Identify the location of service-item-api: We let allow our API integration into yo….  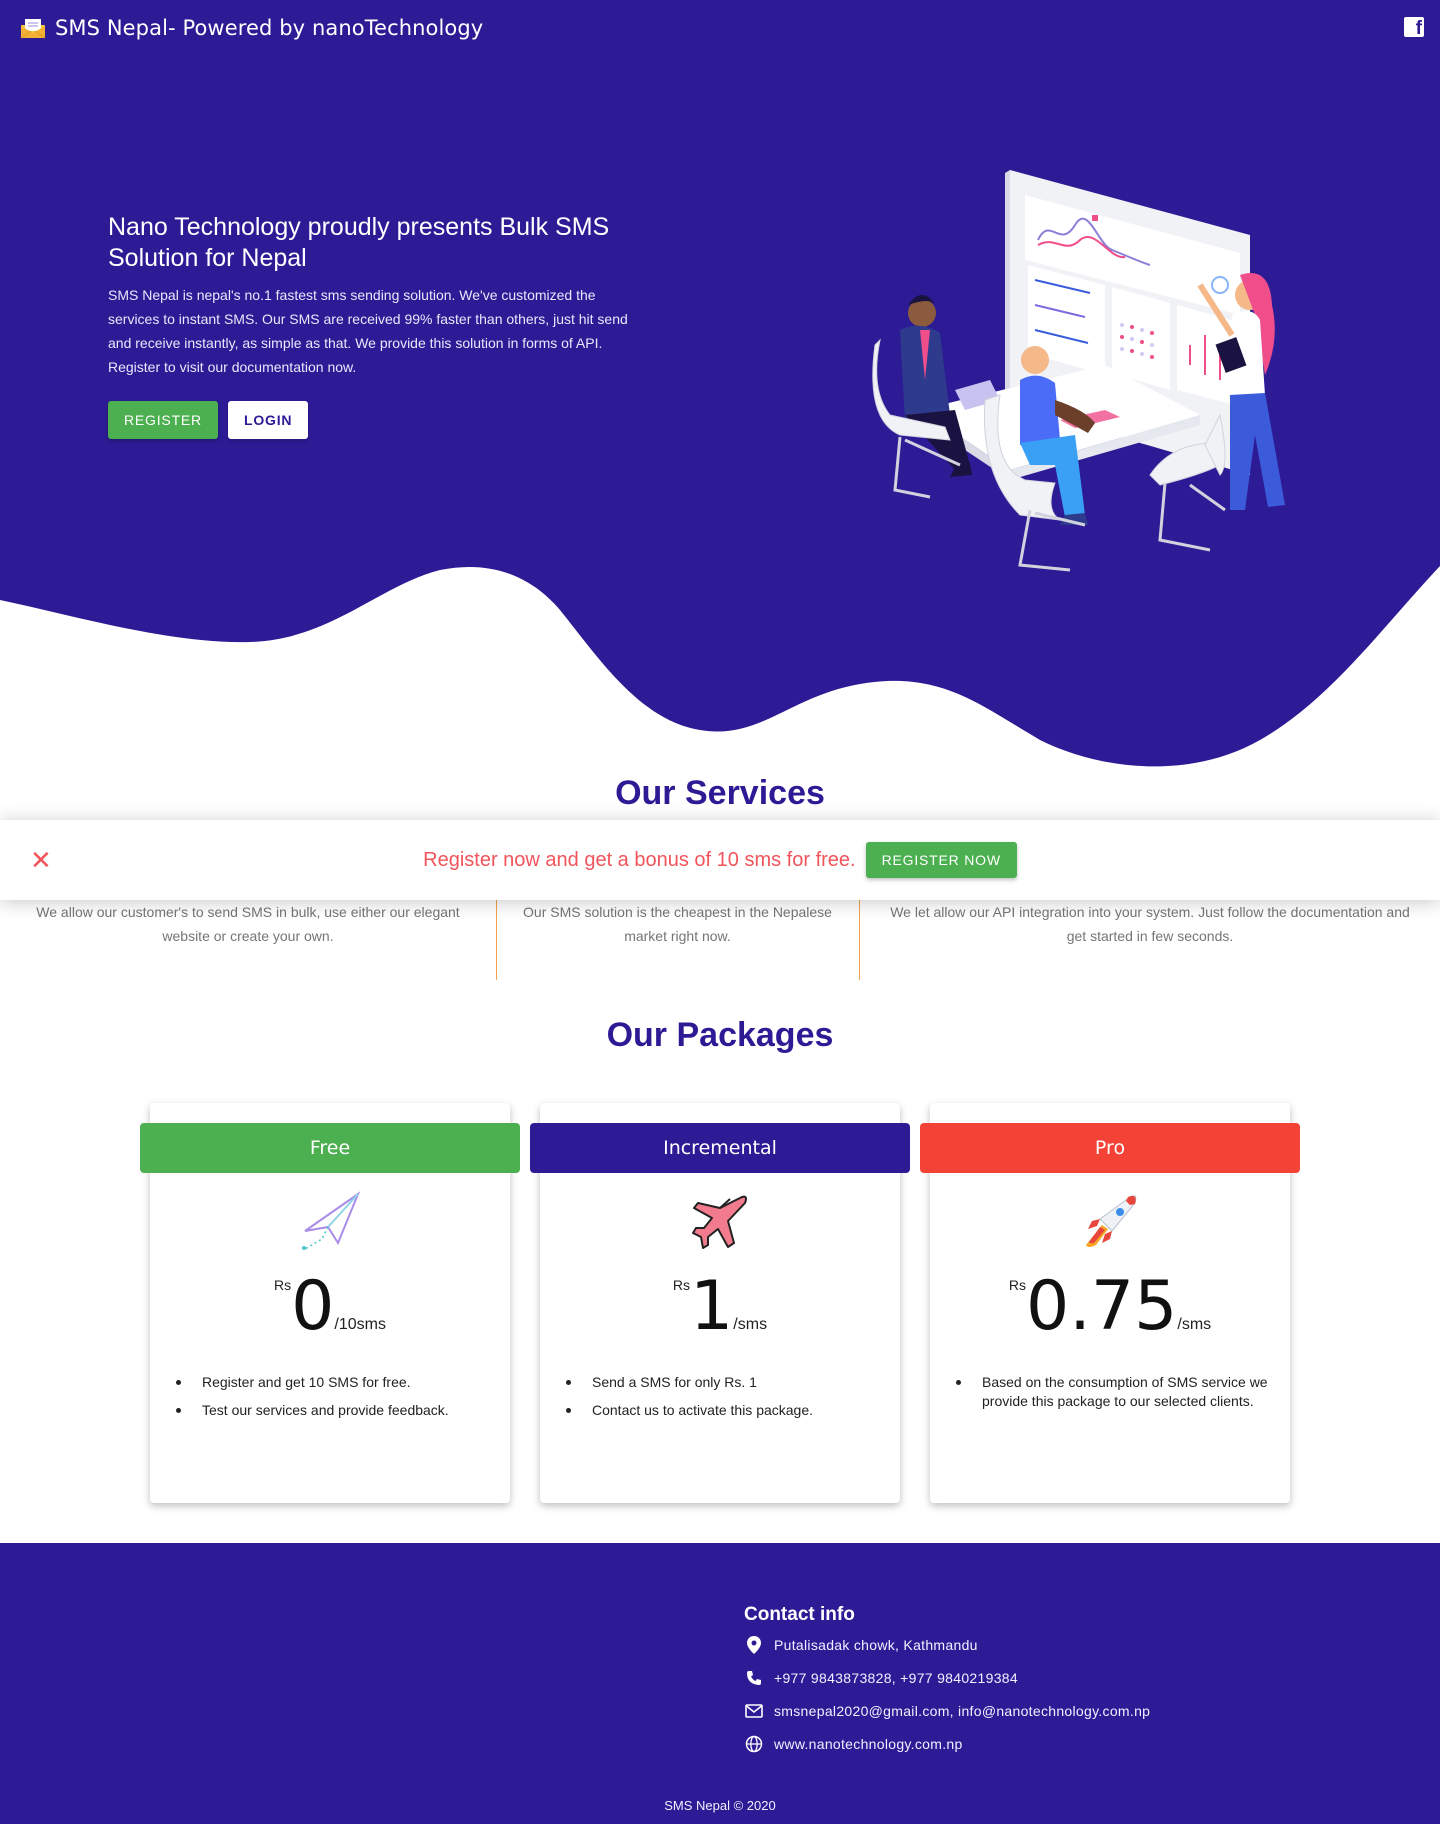
(1150, 924).